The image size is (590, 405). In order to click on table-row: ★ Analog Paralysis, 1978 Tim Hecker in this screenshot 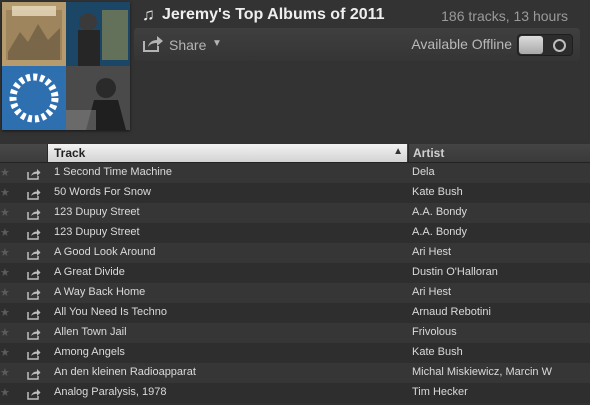, I will do `click(295, 393)`.